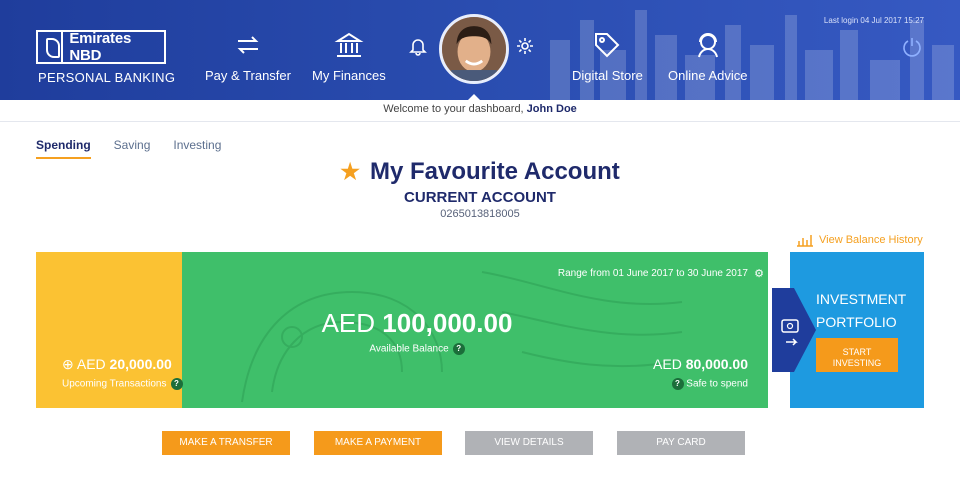  Describe the element at coordinates (480, 214) in the screenshot. I see `account-number: 0265013818005` at that location.